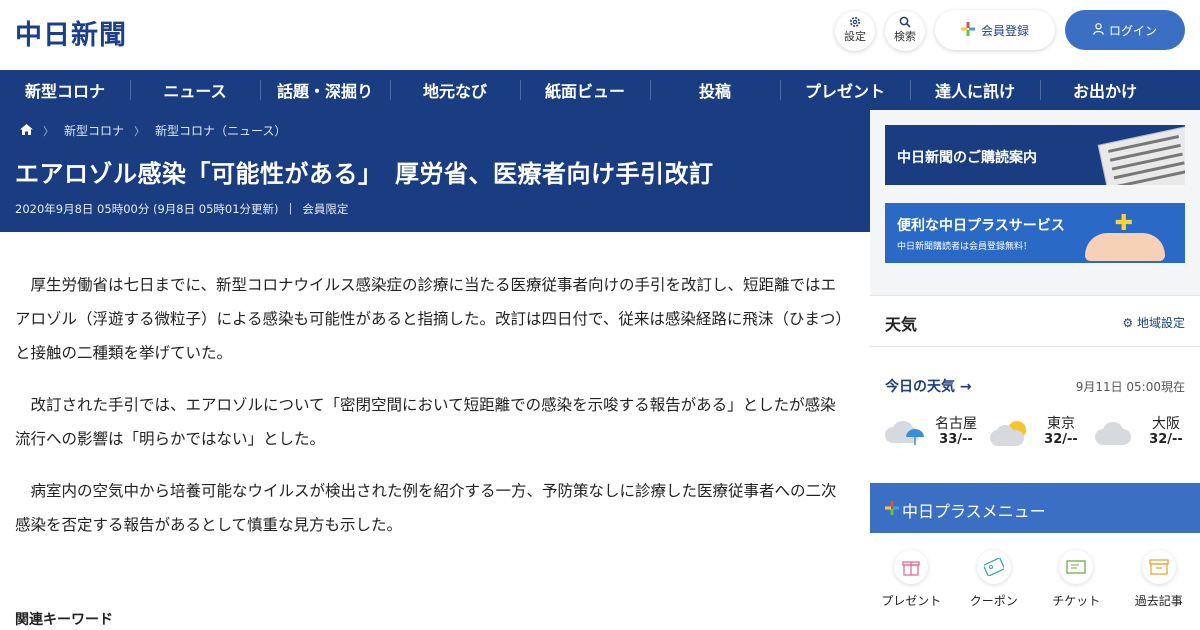 This screenshot has width=1200, height=630. I want to click on plus-menu-item-present: プレゼント, so click(911, 590).